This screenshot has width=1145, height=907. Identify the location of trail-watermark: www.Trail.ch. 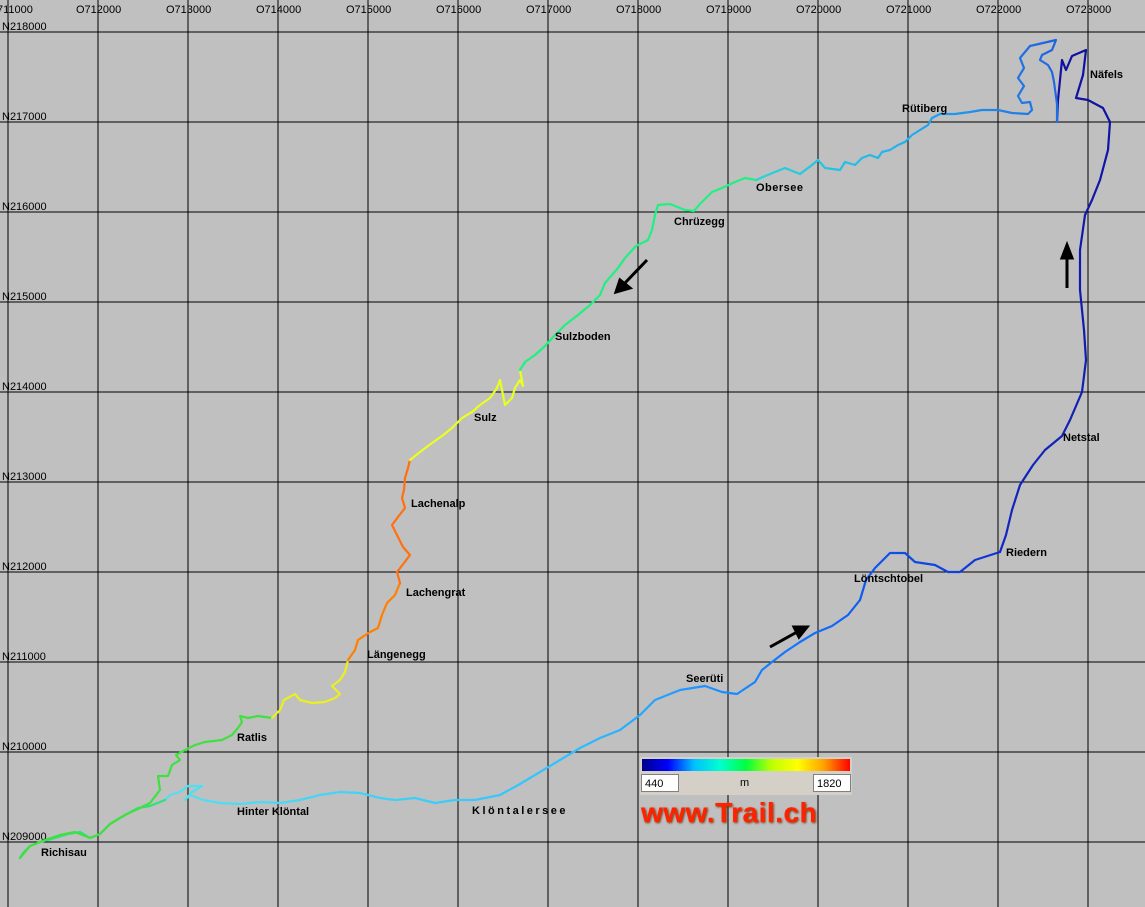
(729, 812).